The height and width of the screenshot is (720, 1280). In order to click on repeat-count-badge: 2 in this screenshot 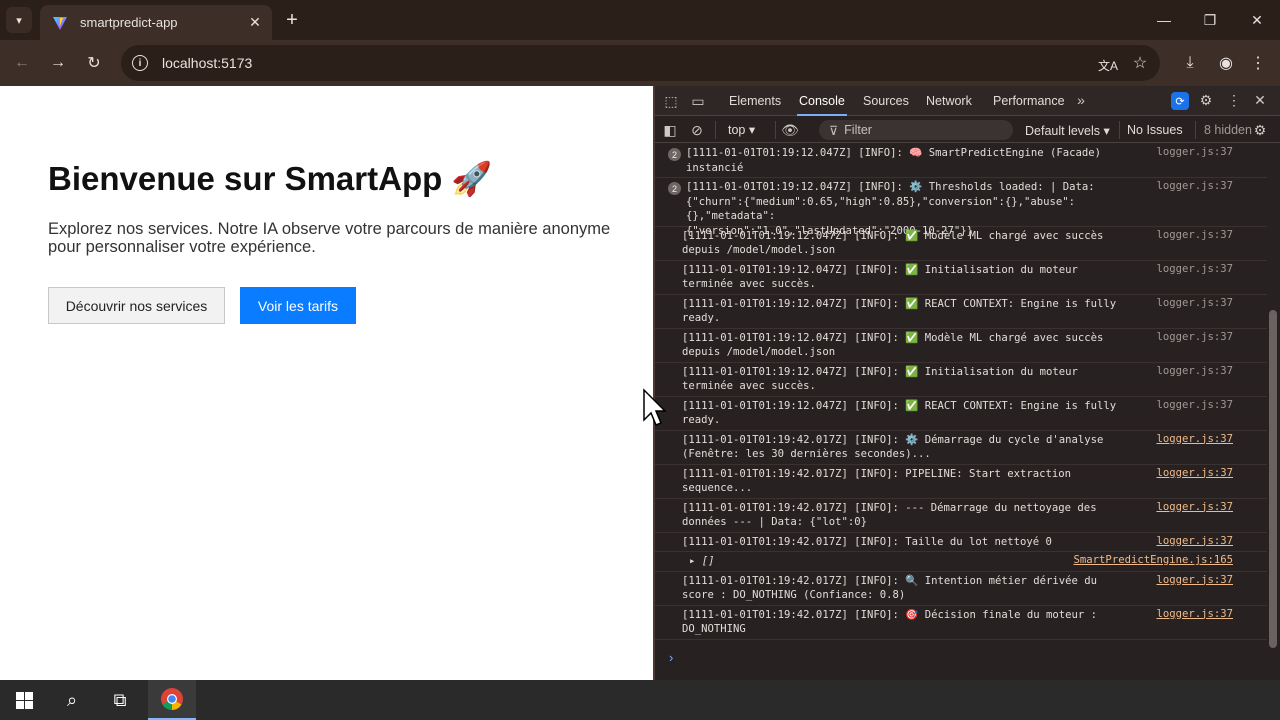, I will do `click(674, 188)`.